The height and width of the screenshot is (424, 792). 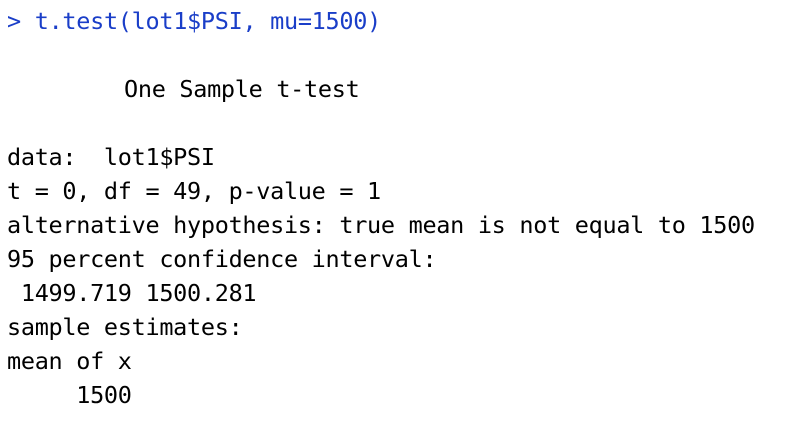 I want to click on sample-estimates-header: sample estimates:, so click(x=125, y=327).